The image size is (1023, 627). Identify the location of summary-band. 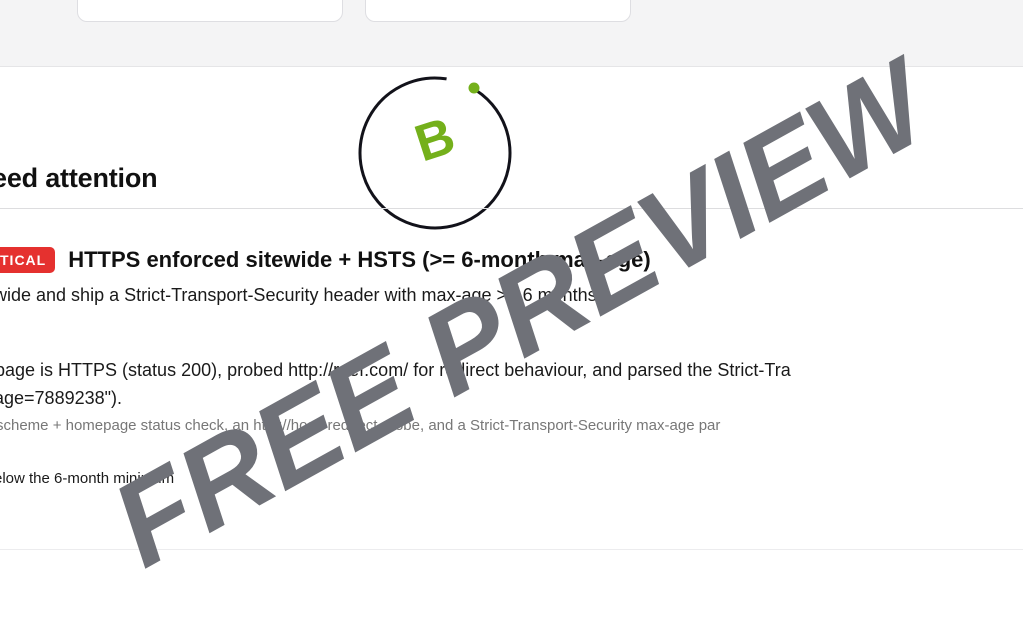
(511, 33).